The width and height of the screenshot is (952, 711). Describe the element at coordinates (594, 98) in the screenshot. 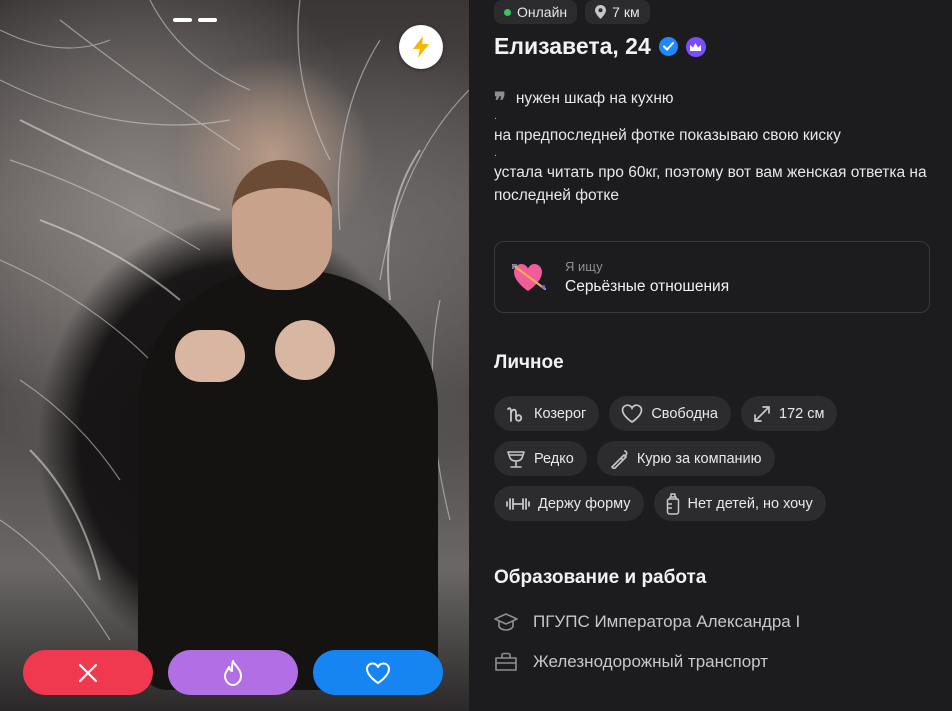

I see `bio-text: нужен шкаф на кухню` at that location.